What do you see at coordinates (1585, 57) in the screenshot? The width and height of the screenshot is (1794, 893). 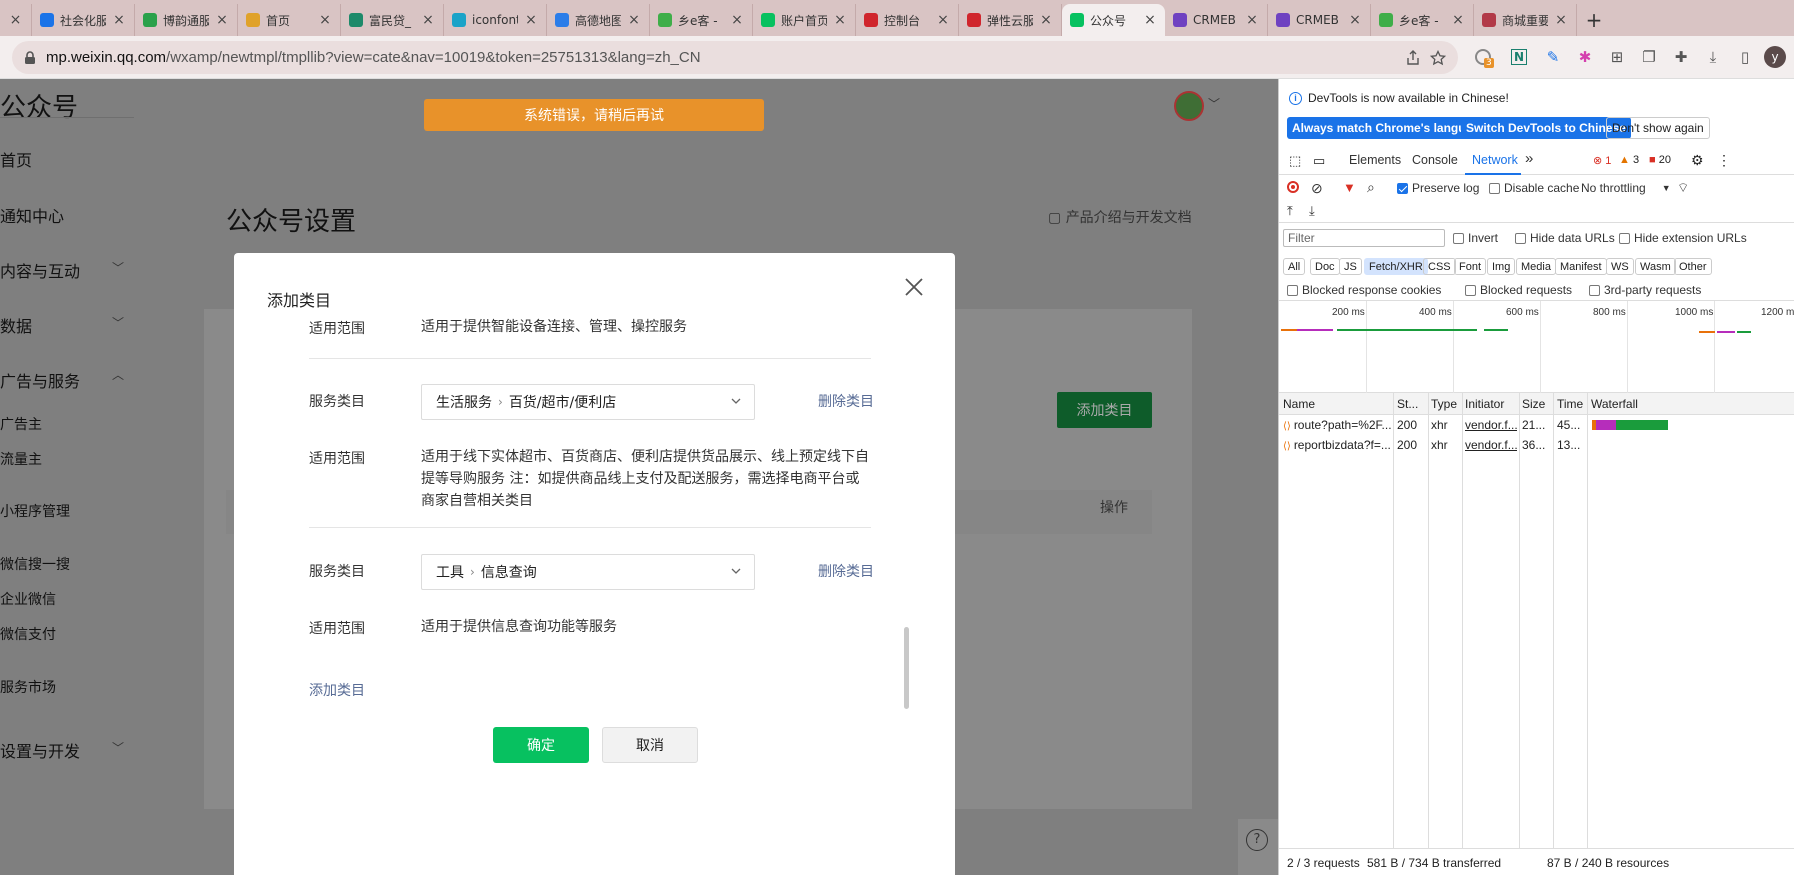 I see `pinwheel-extension-icon: ✱` at bounding box center [1585, 57].